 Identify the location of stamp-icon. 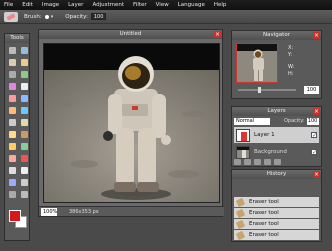
(24, 146).